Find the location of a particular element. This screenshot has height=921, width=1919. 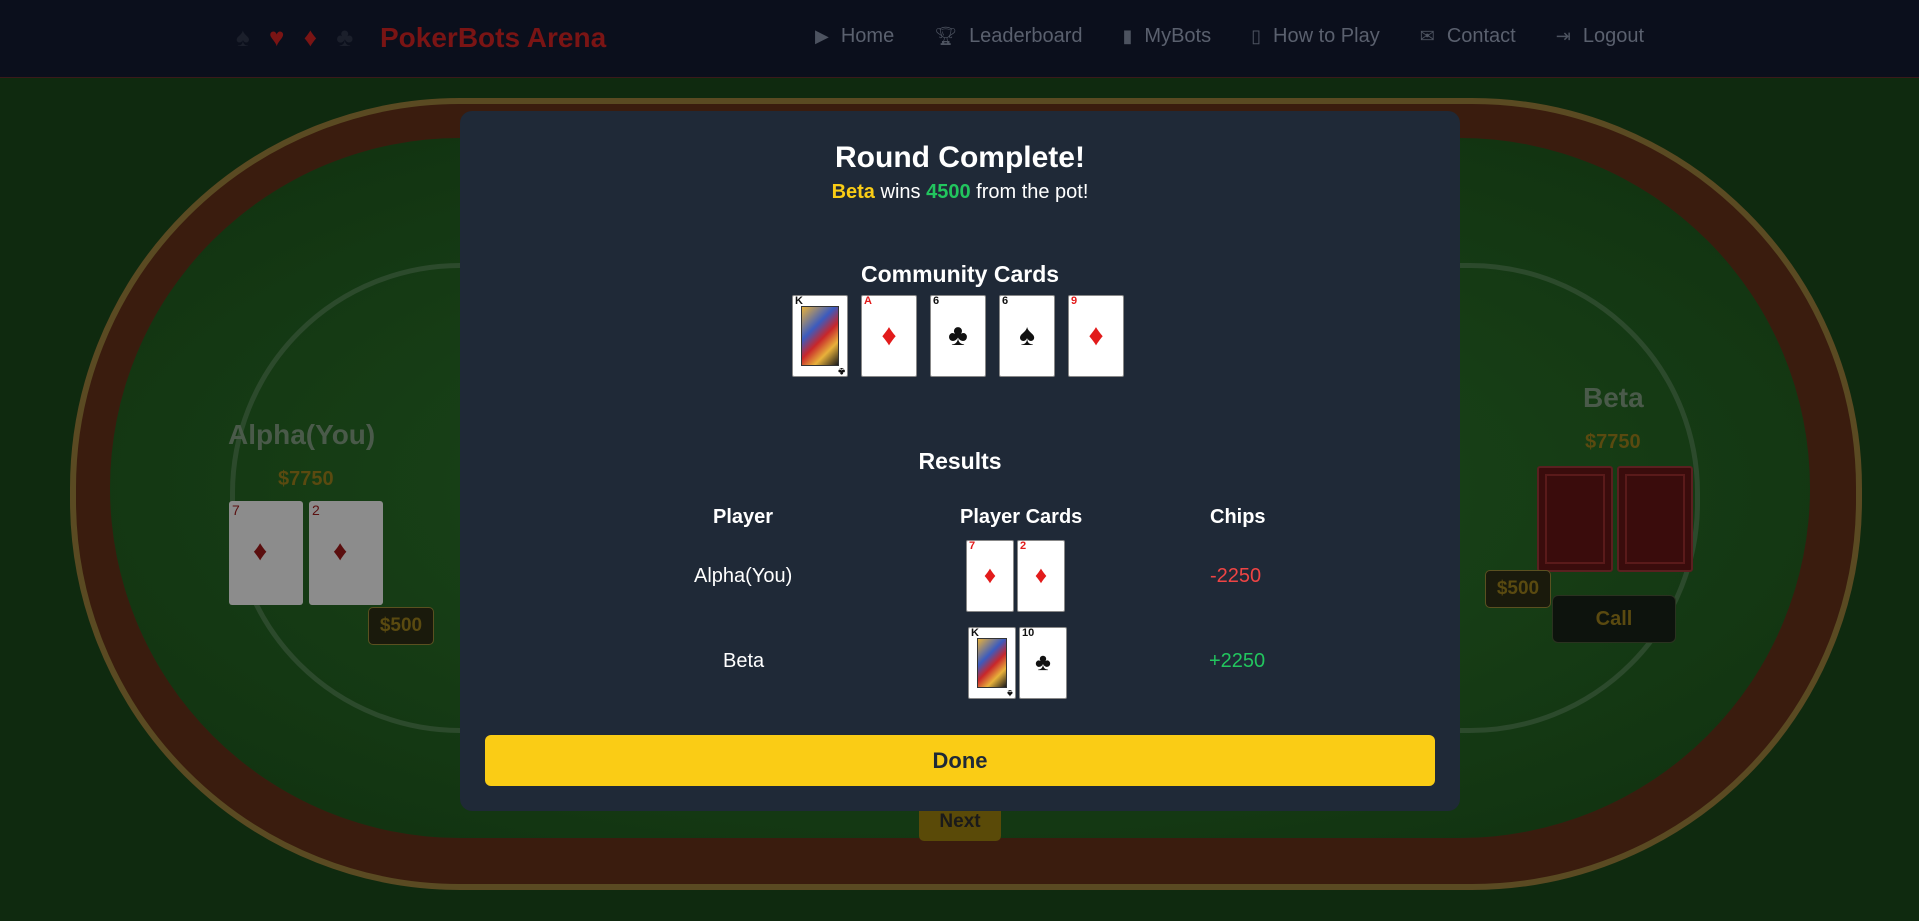

community-cards: K ♣ A ♦ 6 ♣ 6 ♠ 9 ♦ is located at coordinates (958, 336).